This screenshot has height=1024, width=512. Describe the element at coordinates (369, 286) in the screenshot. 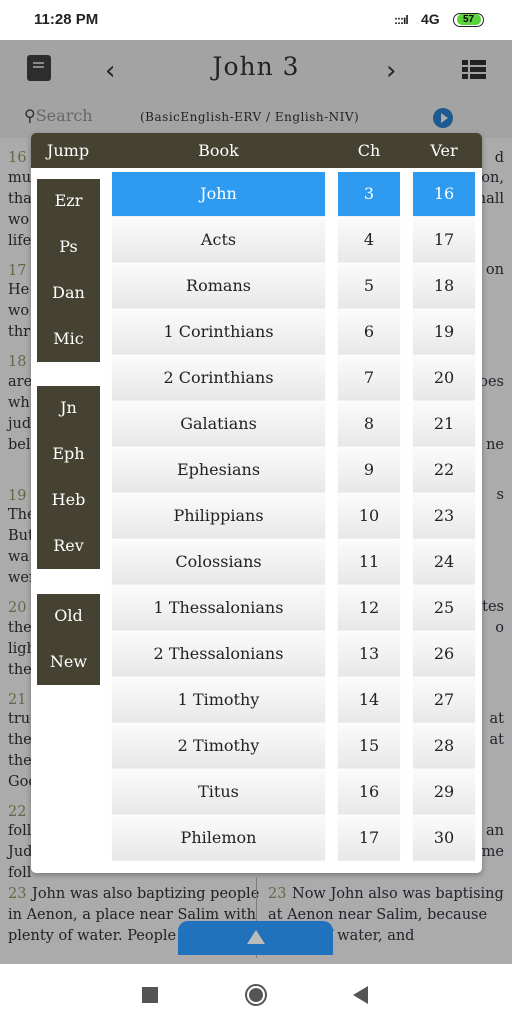

I see `chapter-option: 5` at that location.